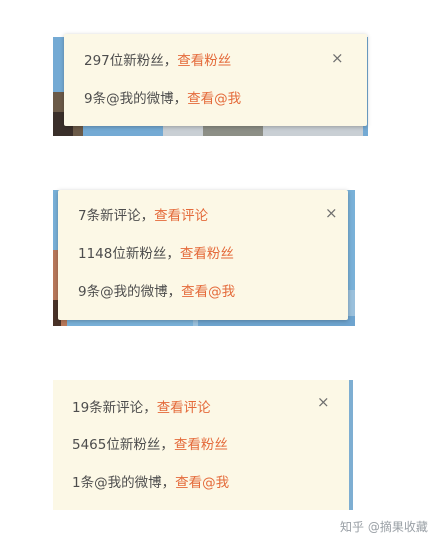  What do you see at coordinates (117, 483) in the screenshot?
I see `notification-text: 1条@我的微博` at bounding box center [117, 483].